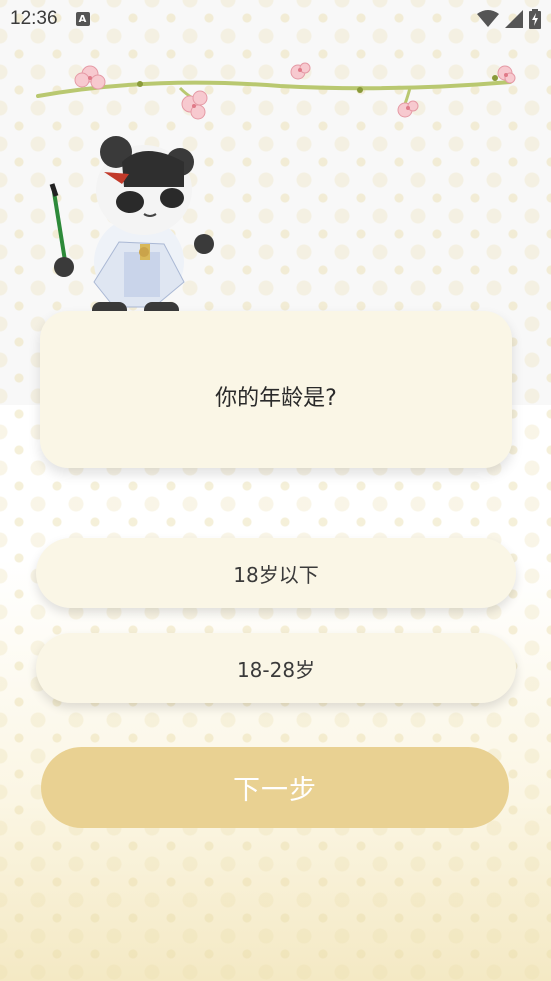 Image resolution: width=551 pixels, height=981 pixels. What do you see at coordinates (535, 19) in the screenshot?
I see `battery-charging-icon` at bounding box center [535, 19].